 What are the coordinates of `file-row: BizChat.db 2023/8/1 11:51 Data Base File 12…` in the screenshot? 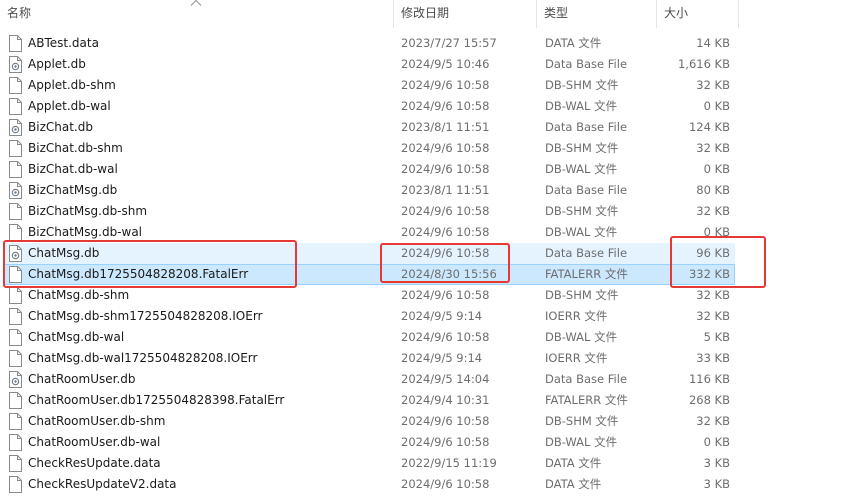 It's located at (425, 127).